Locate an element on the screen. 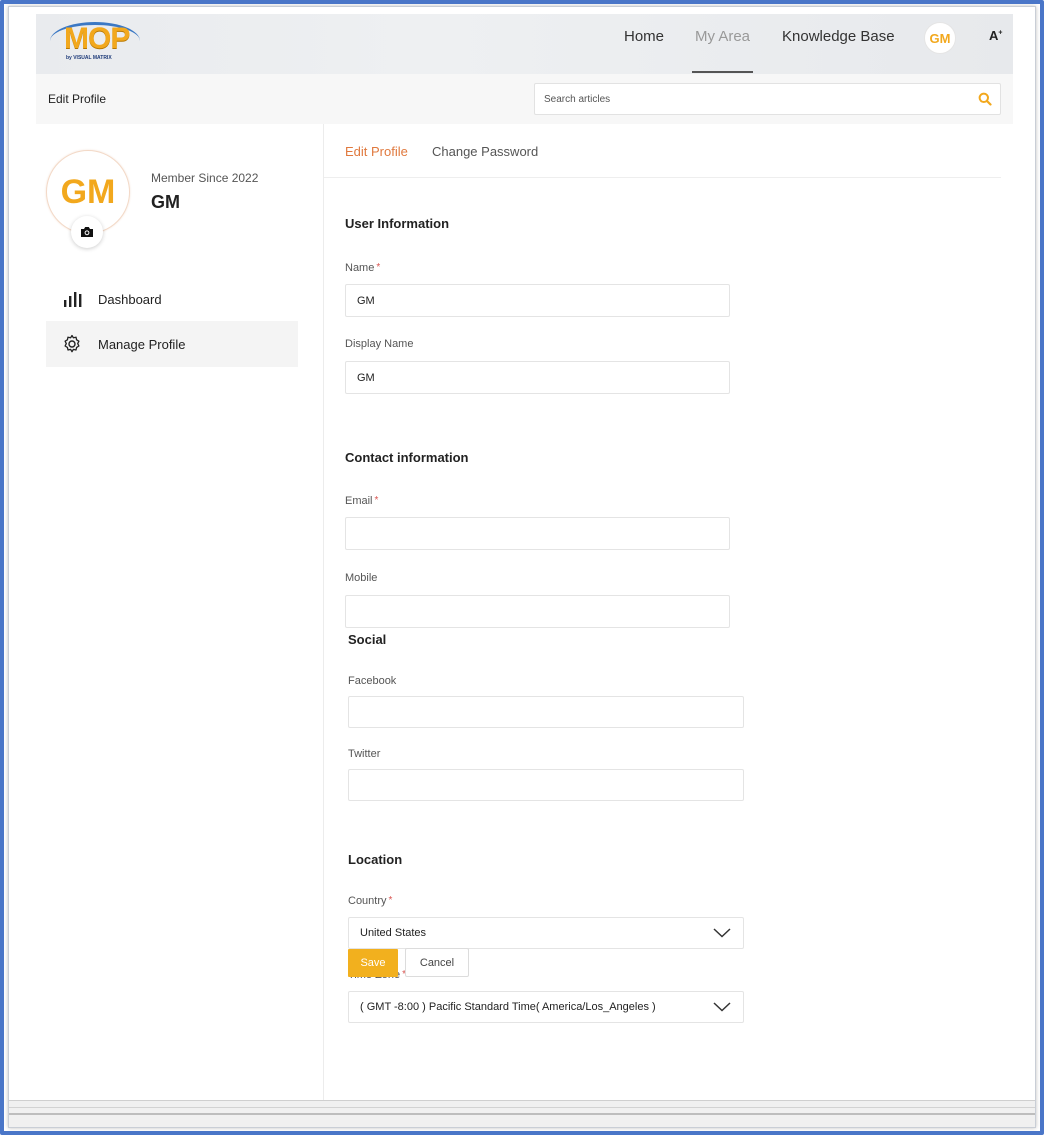  display-name-input is located at coordinates (537, 377).